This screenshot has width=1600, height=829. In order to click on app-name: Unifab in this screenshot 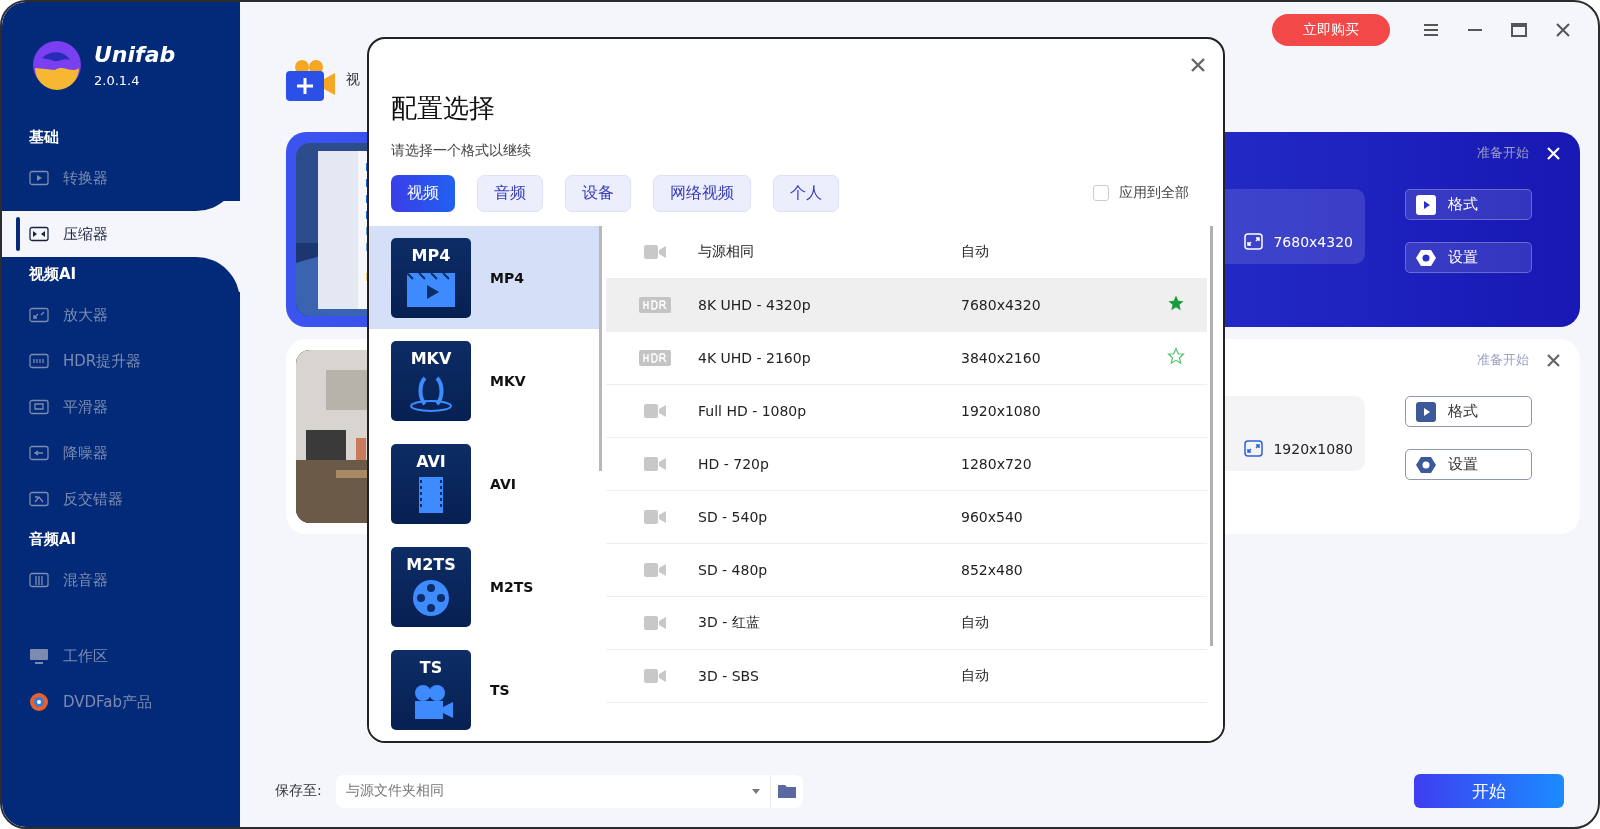, I will do `click(135, 54)`.